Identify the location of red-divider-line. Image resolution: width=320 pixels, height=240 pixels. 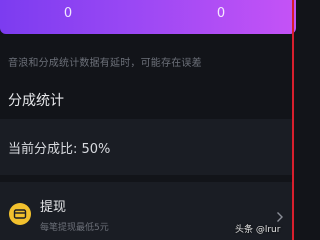
(293, 120).